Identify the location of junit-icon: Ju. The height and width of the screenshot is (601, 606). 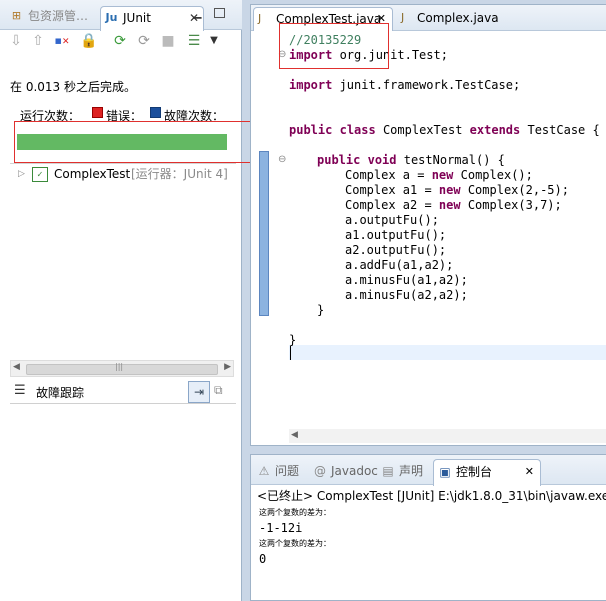
(111, 17).